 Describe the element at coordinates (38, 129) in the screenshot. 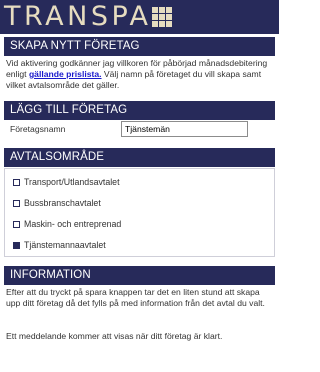

I see `company-name-label: Företagsnamn` at that location.